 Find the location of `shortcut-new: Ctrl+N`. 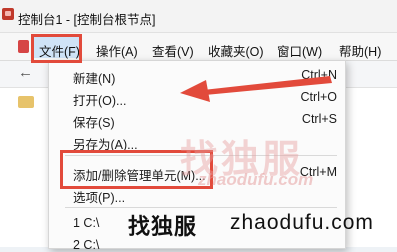

shortcut-new: Ctrl+N is located at coordinates (319, 75).